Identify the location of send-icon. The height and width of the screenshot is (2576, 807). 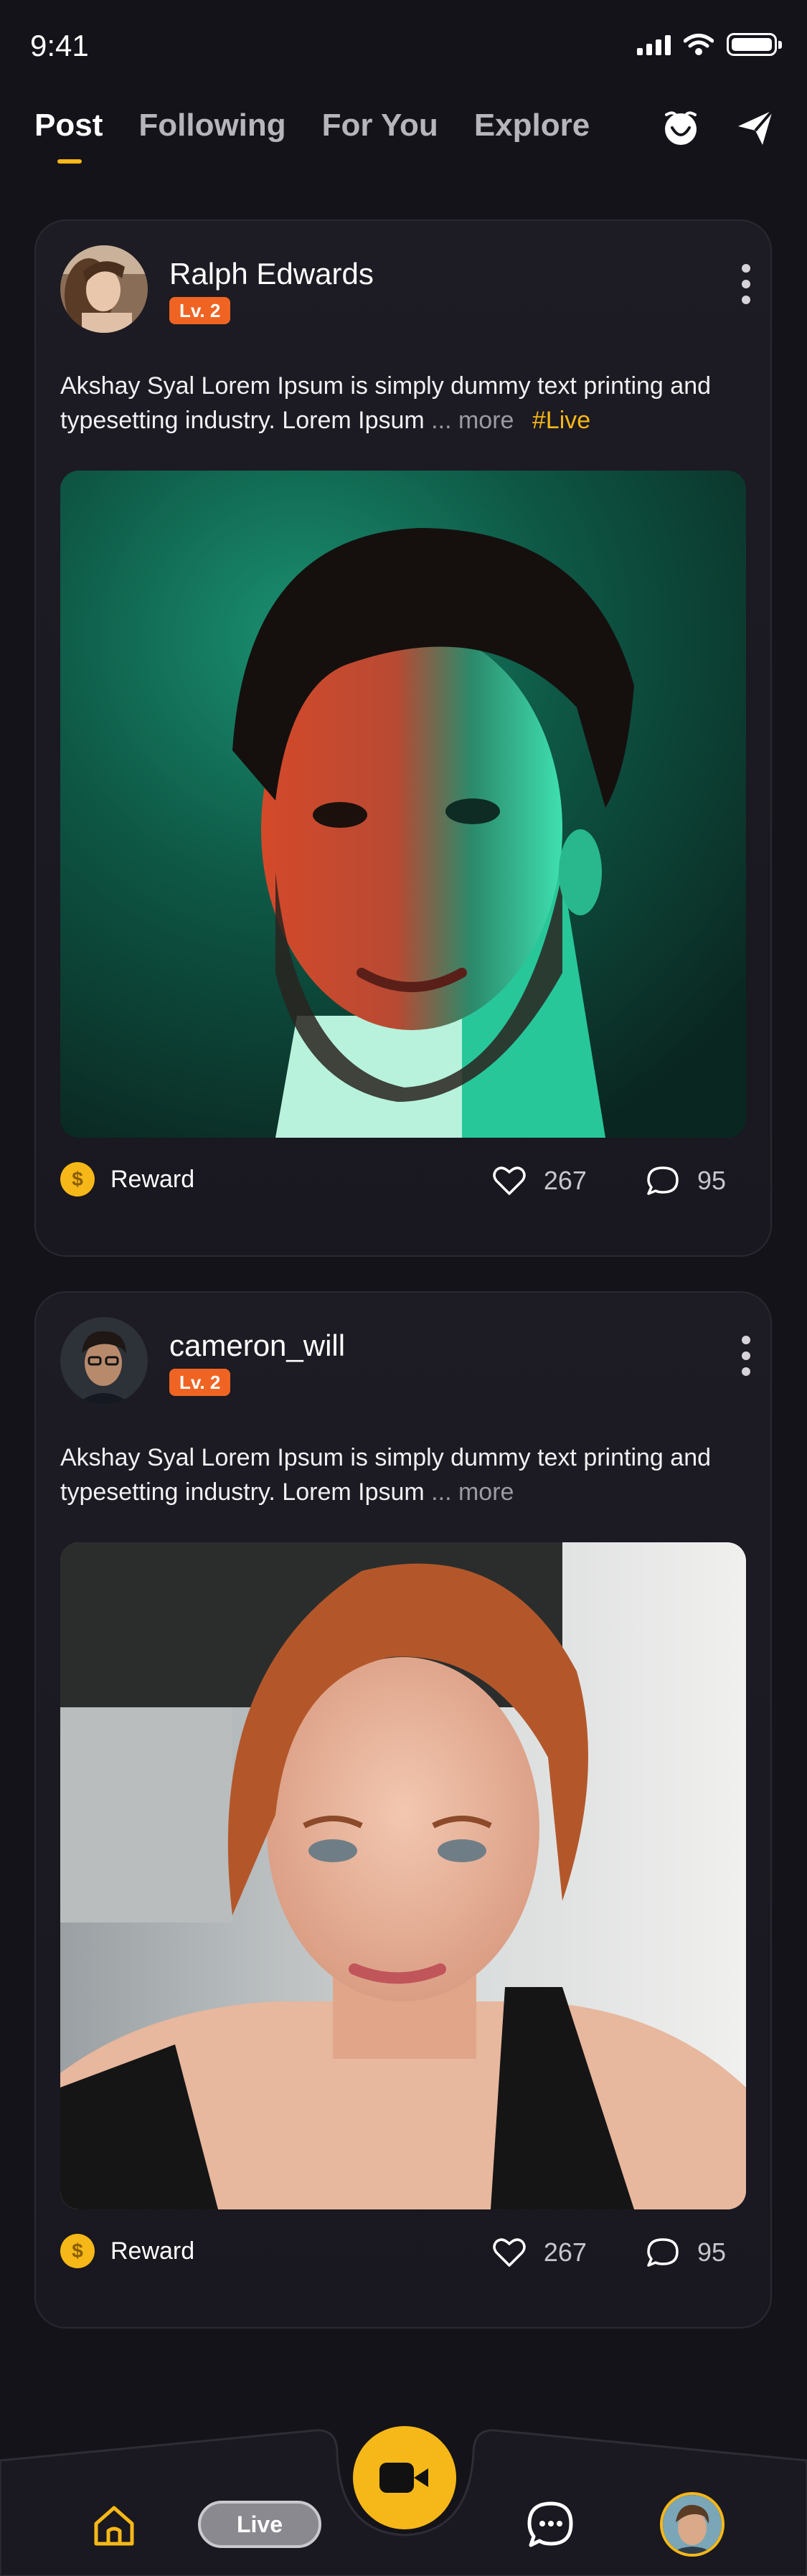
(756, 127).